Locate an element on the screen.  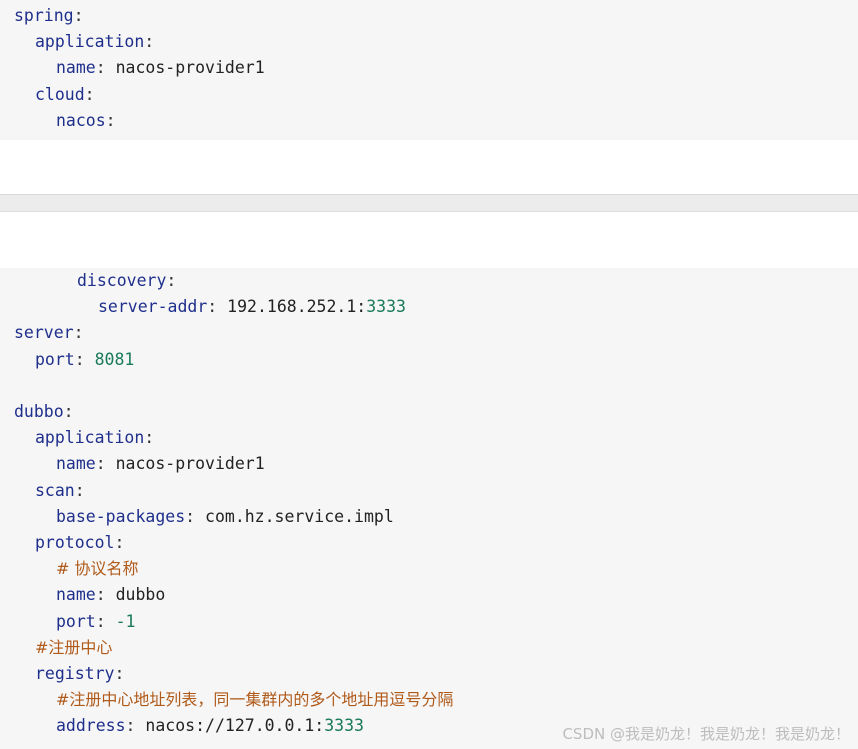
code-comment: #注册中心 is located at coordinates (74, 647).